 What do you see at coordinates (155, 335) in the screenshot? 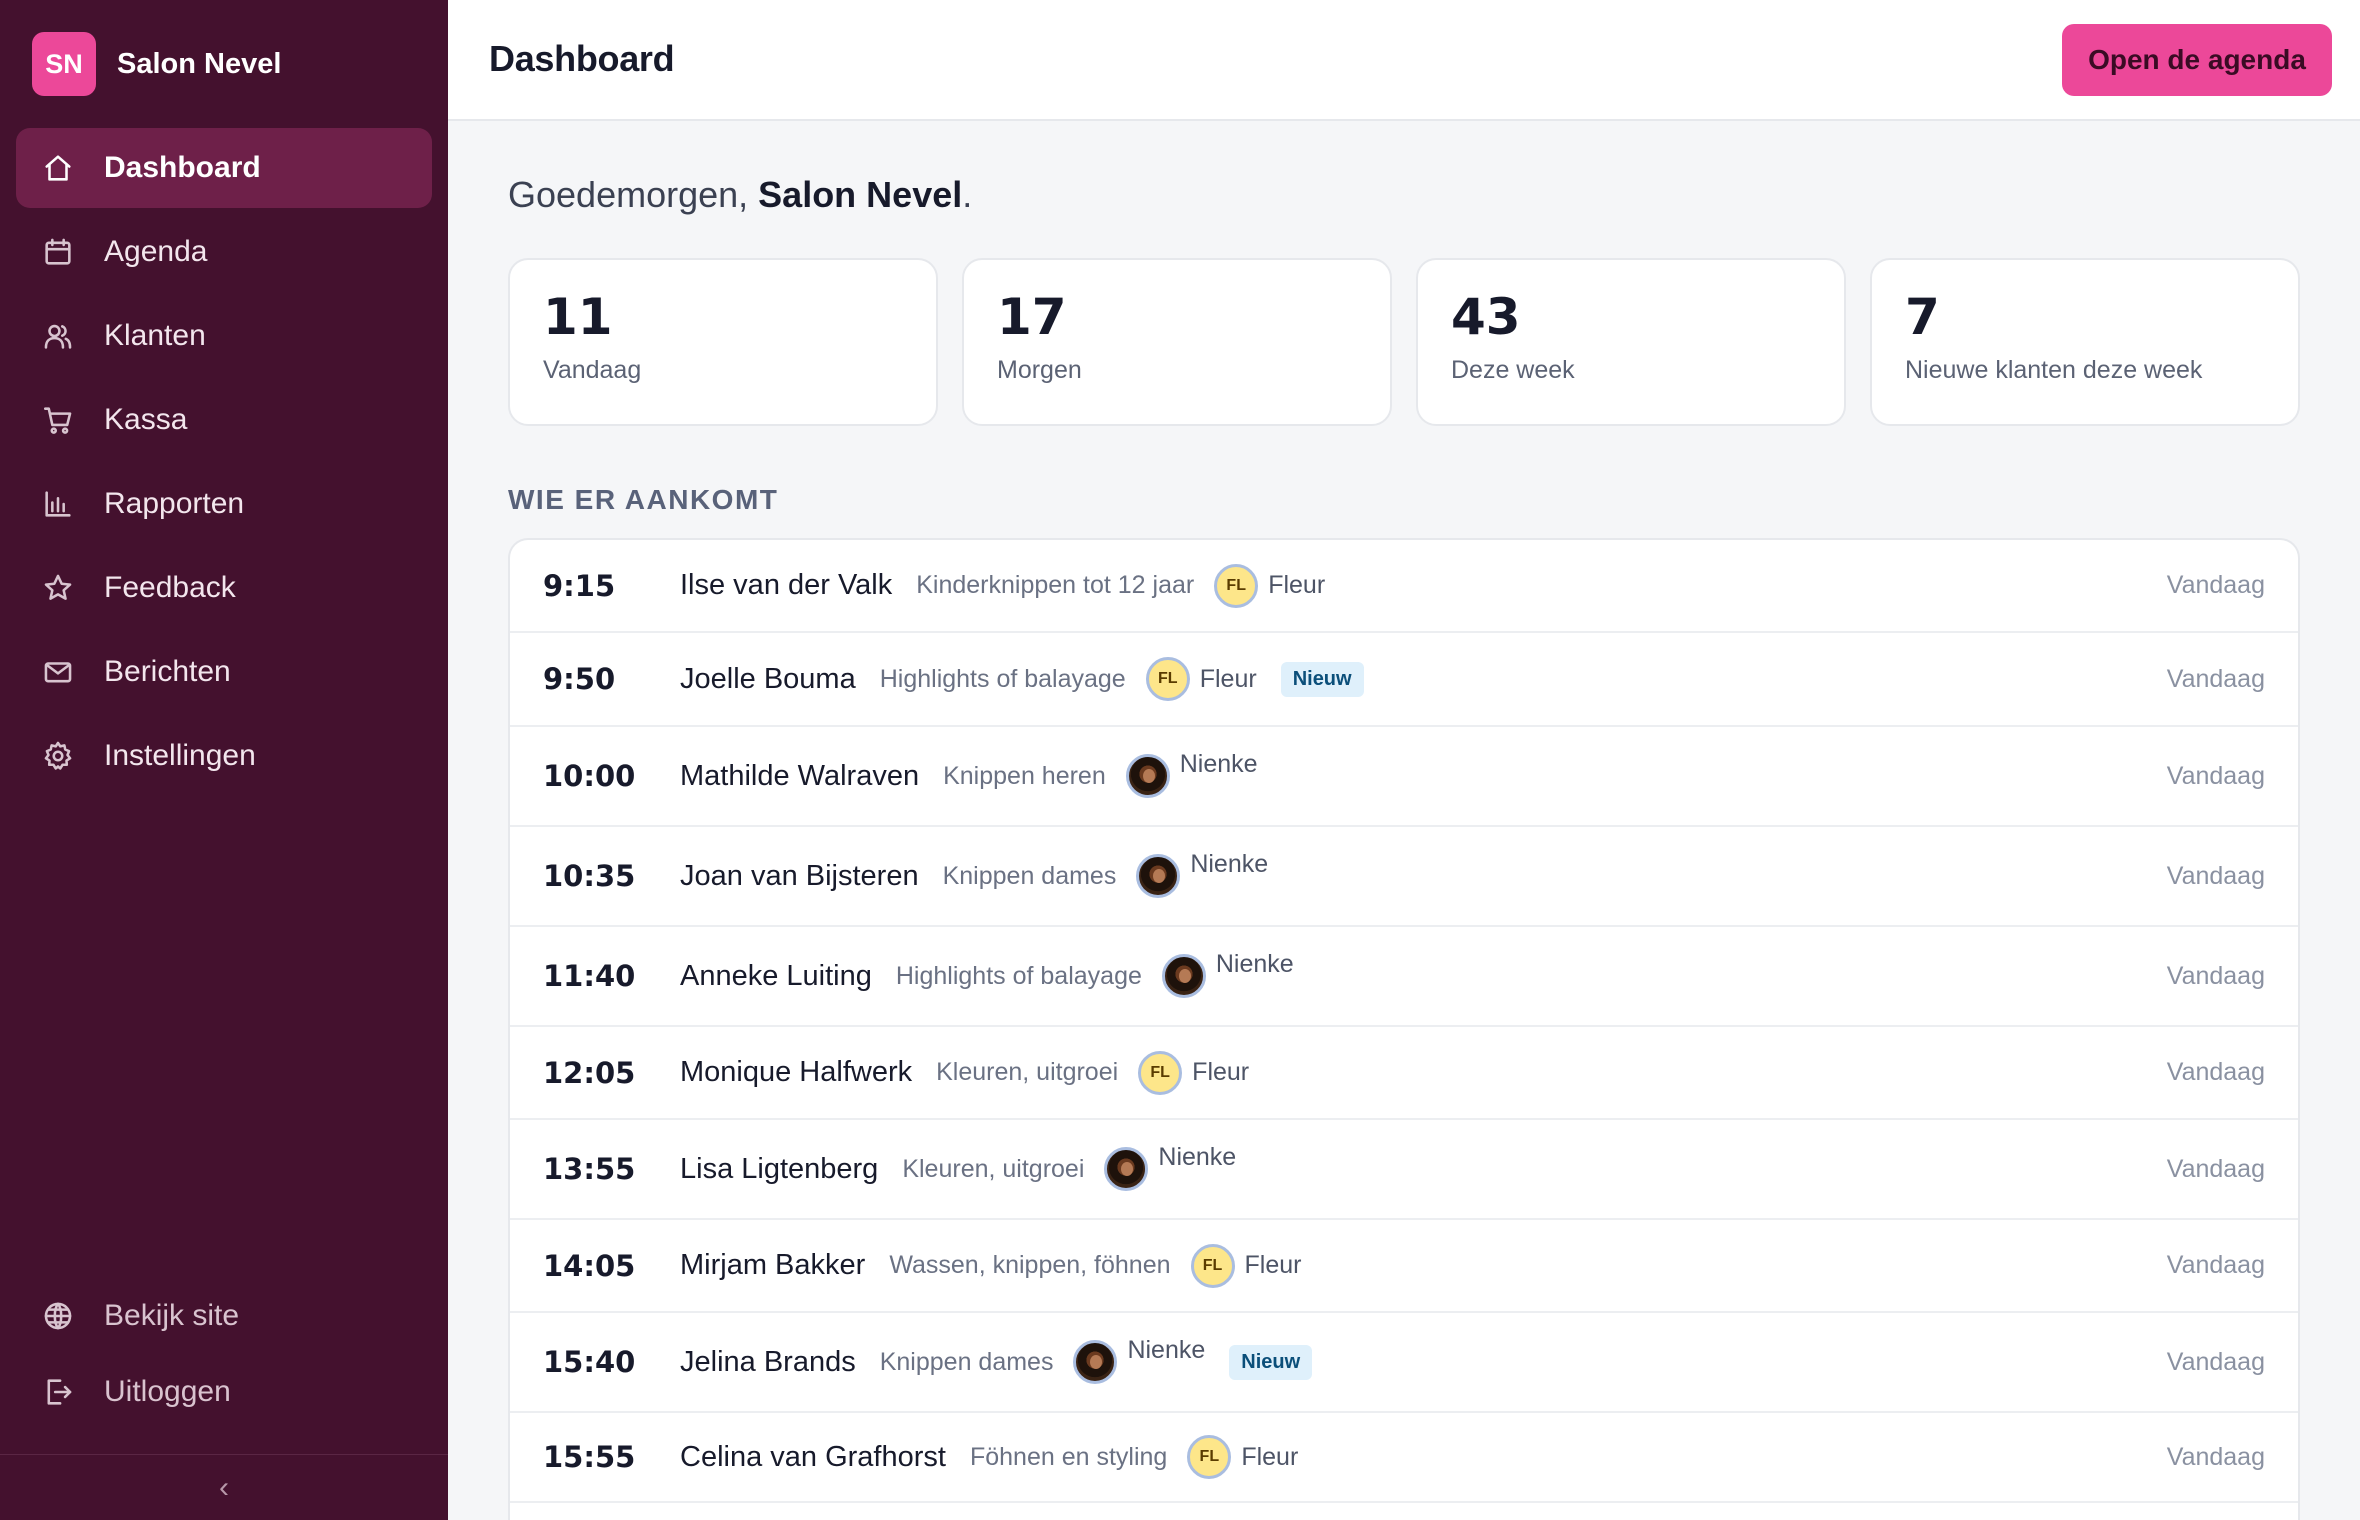
I see `sidebar-item-label: Klanten` at bounding box center [155, 335].